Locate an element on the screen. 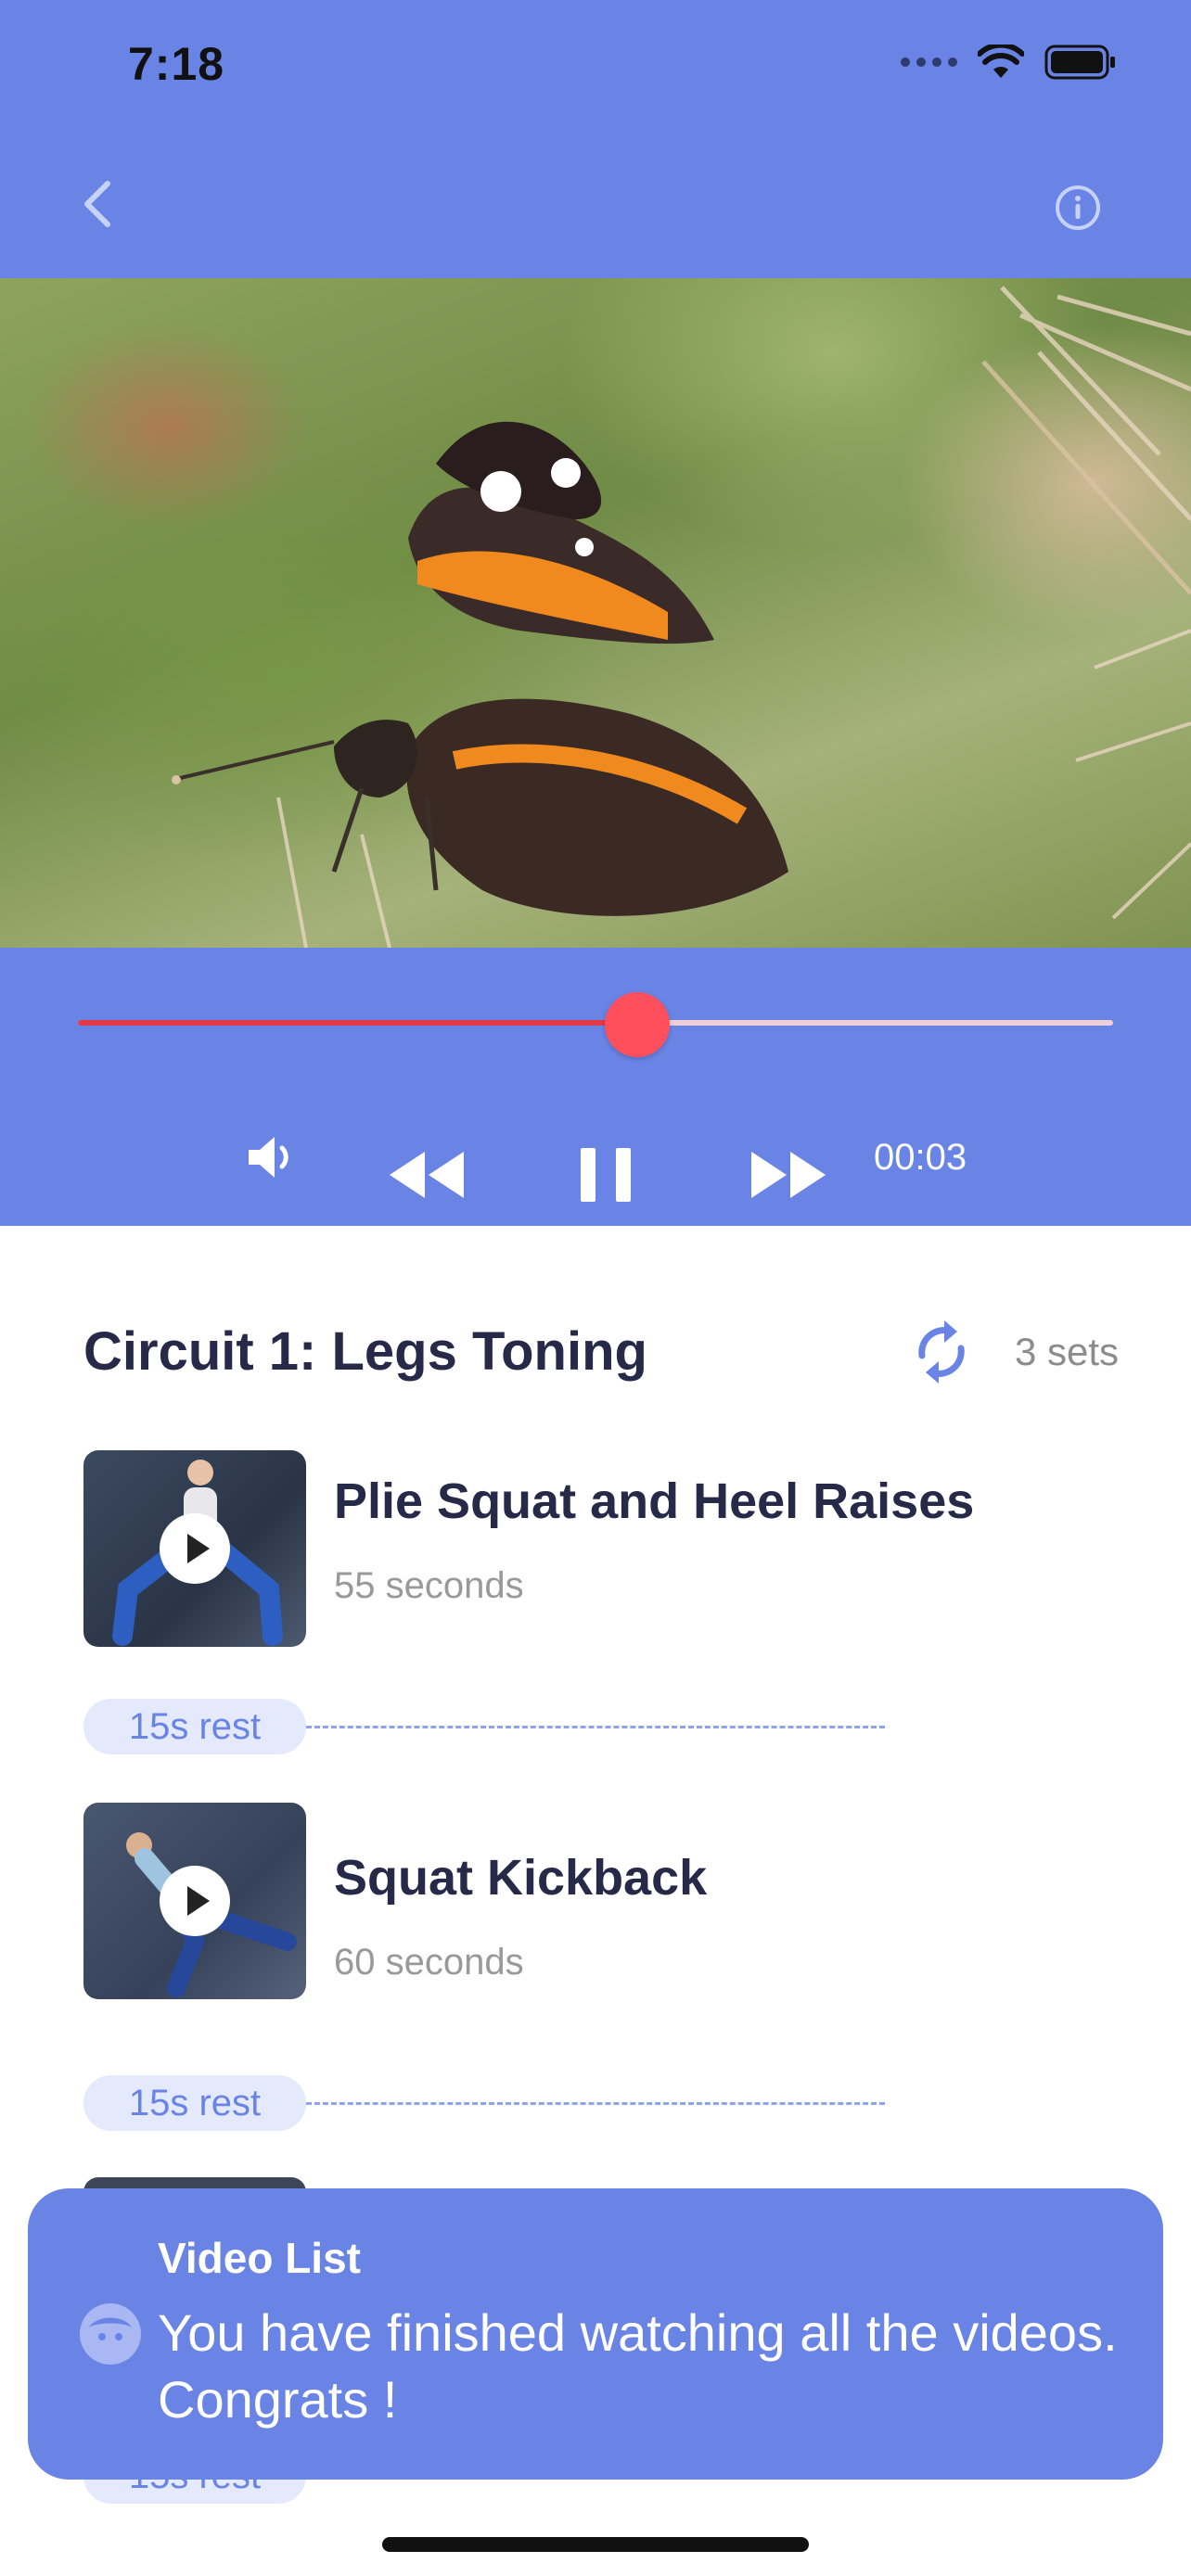 This screenshot has height=2576, width=1191. speaker-icon is located at coordinates (271, 1157).